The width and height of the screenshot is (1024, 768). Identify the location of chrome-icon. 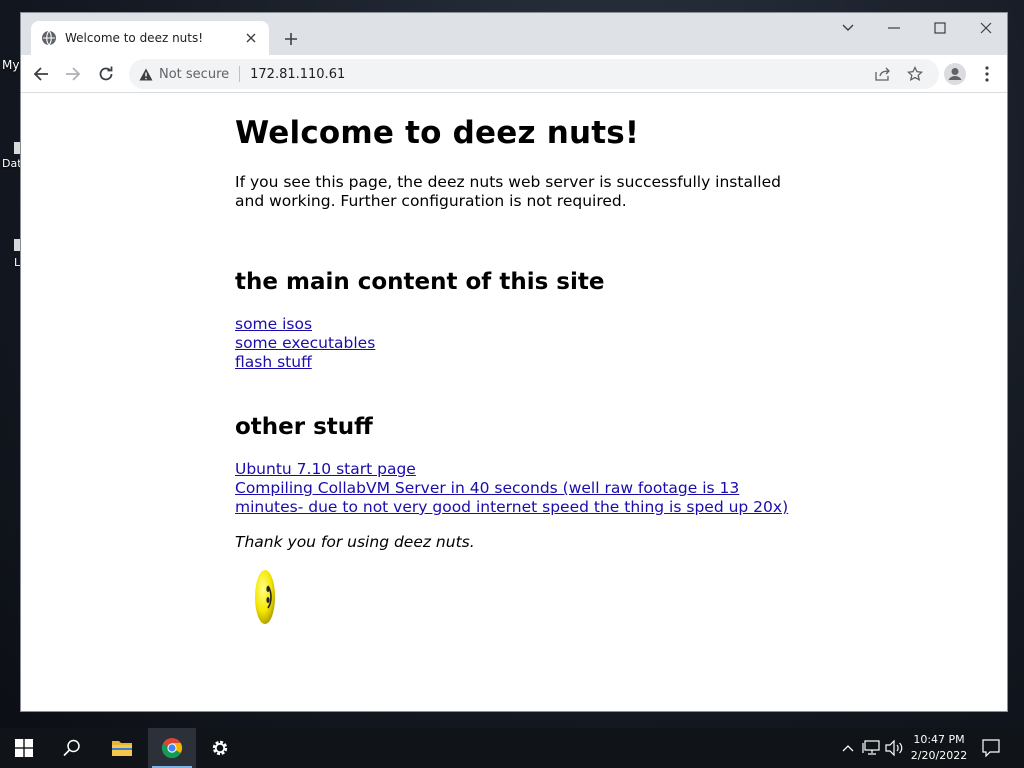
(172, 748).